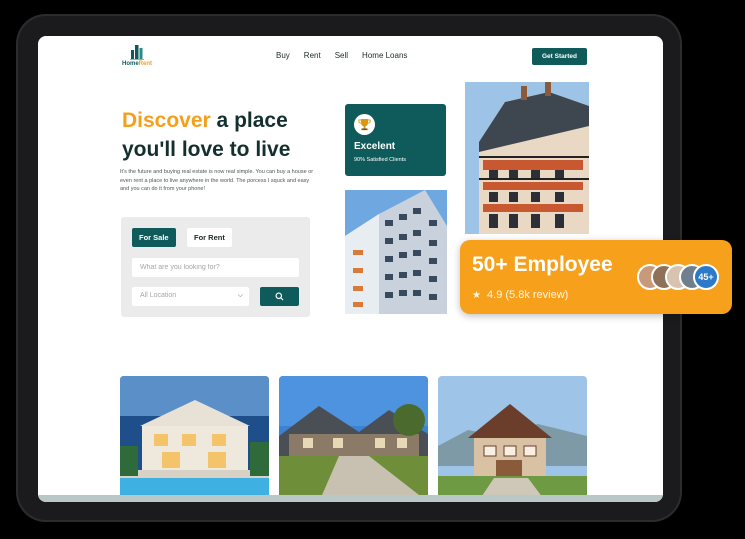 This screenshot has width=745, height=539. Describe the element at coordinates (512, 439) in the screenshot. I see `property-card-chalet` at that location.